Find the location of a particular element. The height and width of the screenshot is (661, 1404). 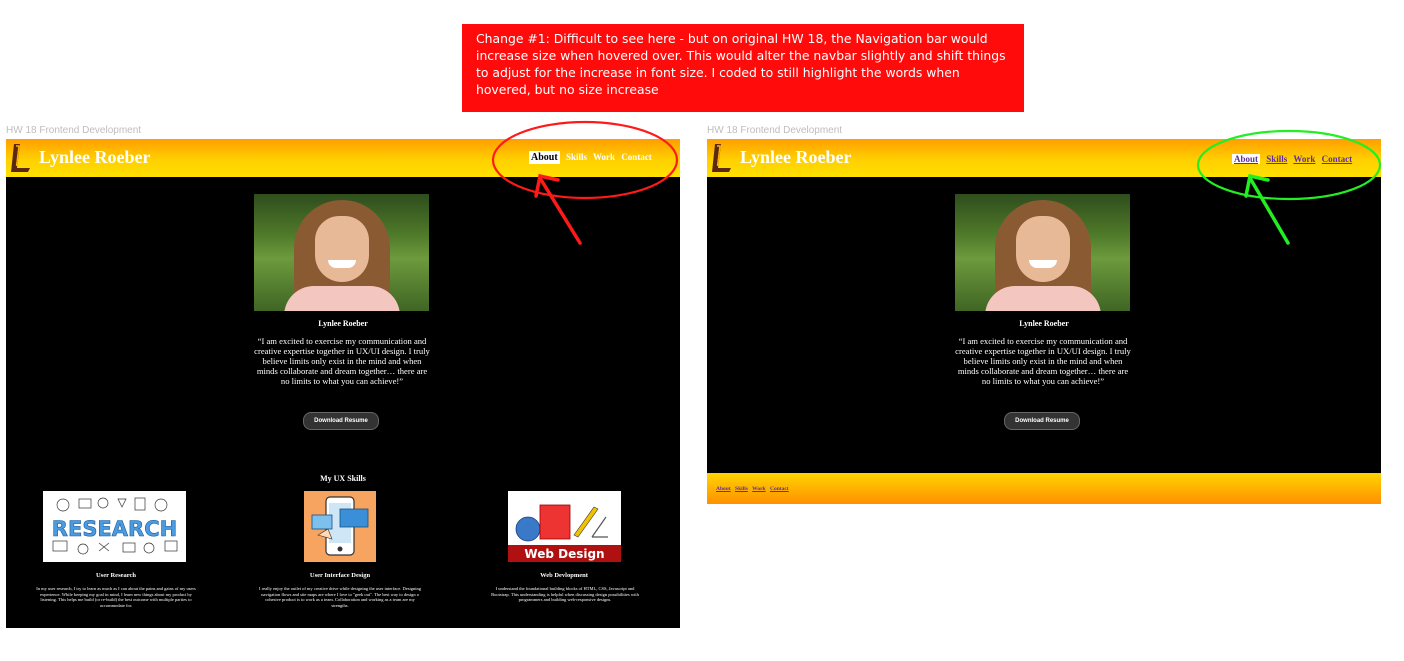

svg-text: RESEARCH is located at coordinates (114, 529).